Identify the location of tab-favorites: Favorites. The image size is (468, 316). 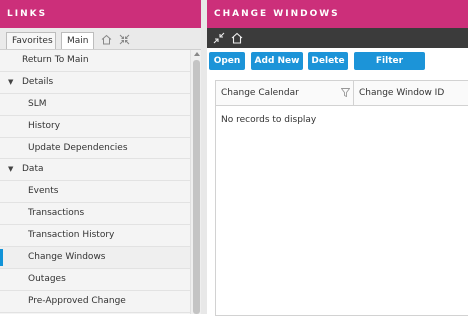
(31, 40).